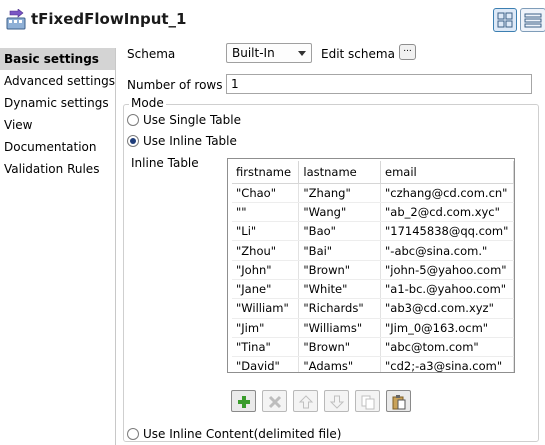 Image resolution: width=545 pixels, height=445 pixels. I want to click on sidebar-item-validation-rules: Validation Rules, so click(57, 169).